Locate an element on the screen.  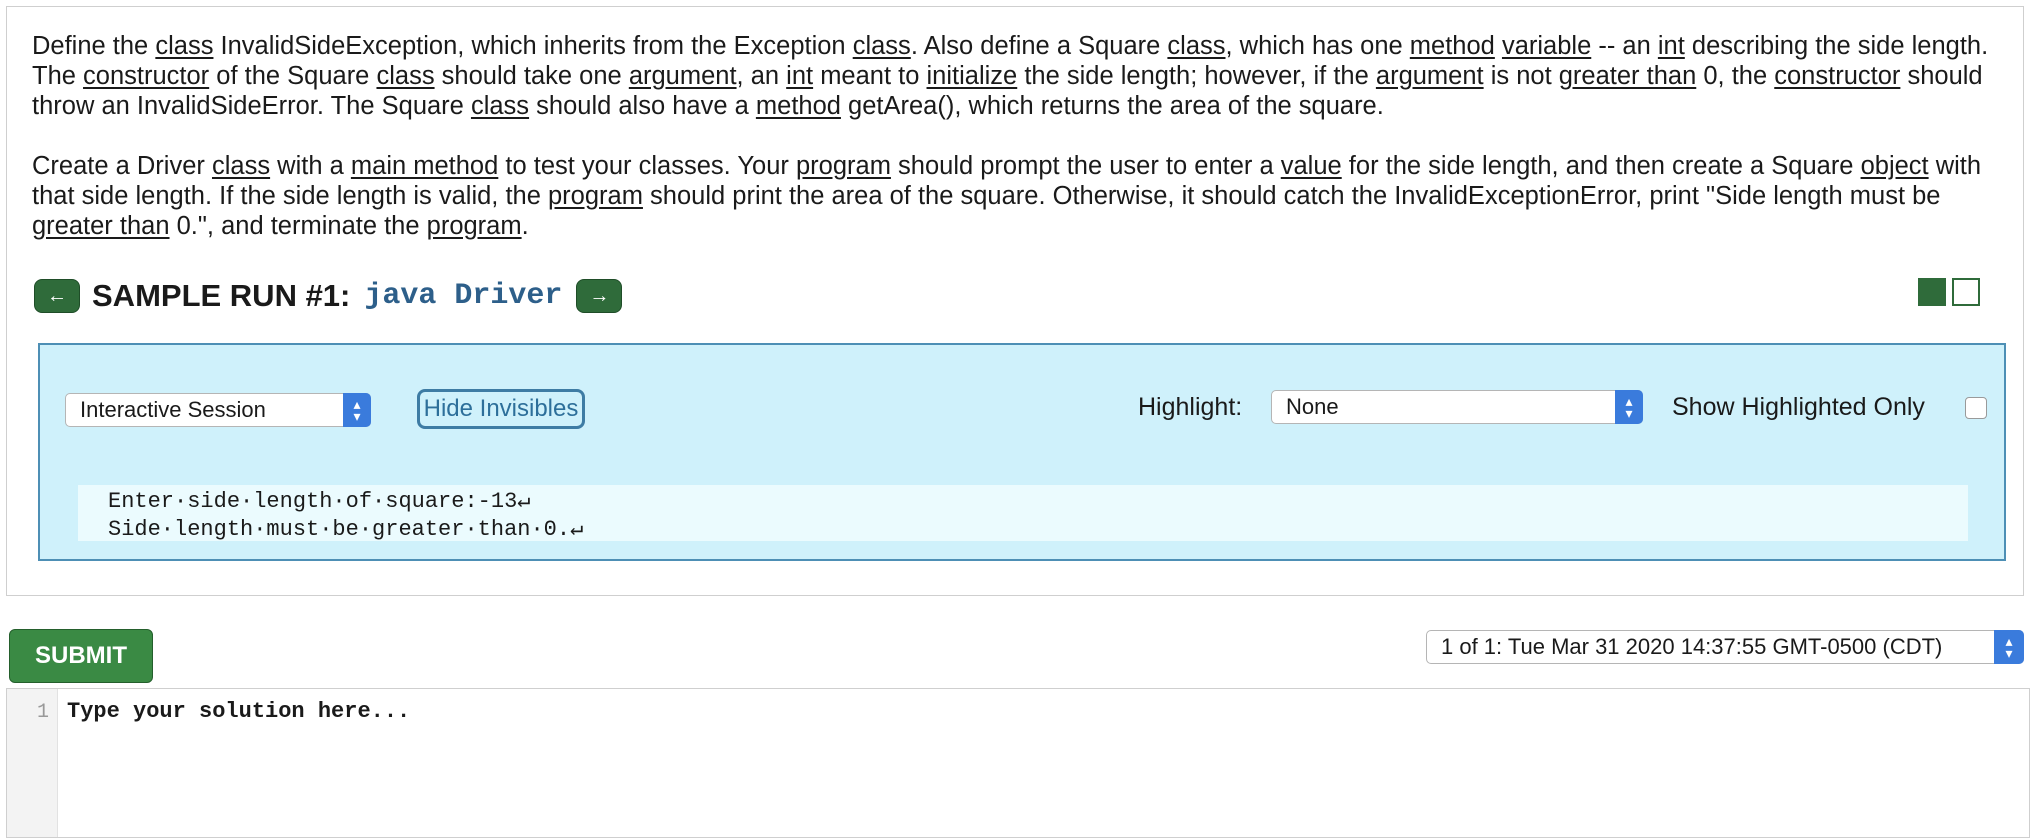
arrow-right-icon: → is located at coordinates (599, 295).